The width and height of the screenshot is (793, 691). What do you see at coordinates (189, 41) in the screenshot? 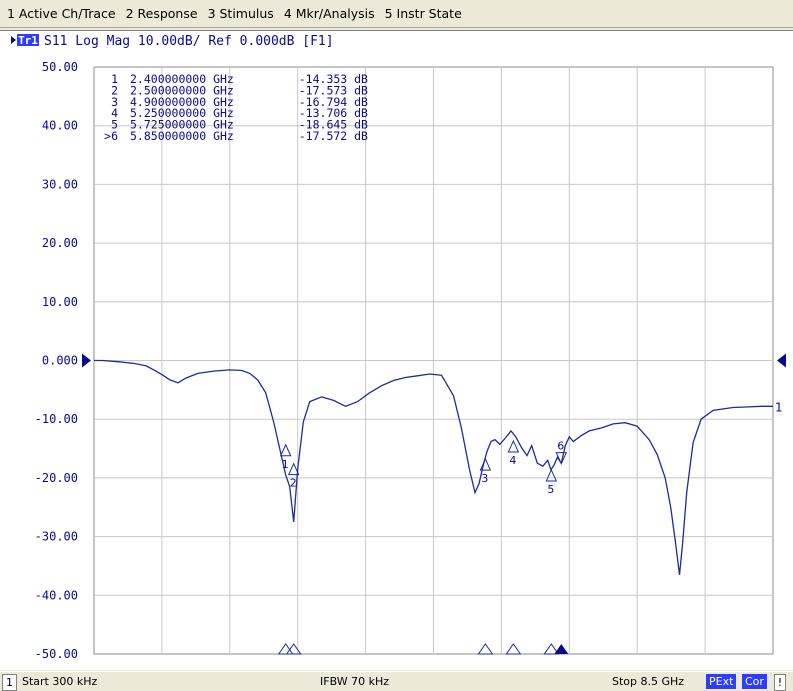
I see `trace-header-text: S11 Log Mag 10.00dB/ Ref 0.000dB [F1]` at bounding box center [189, 41].